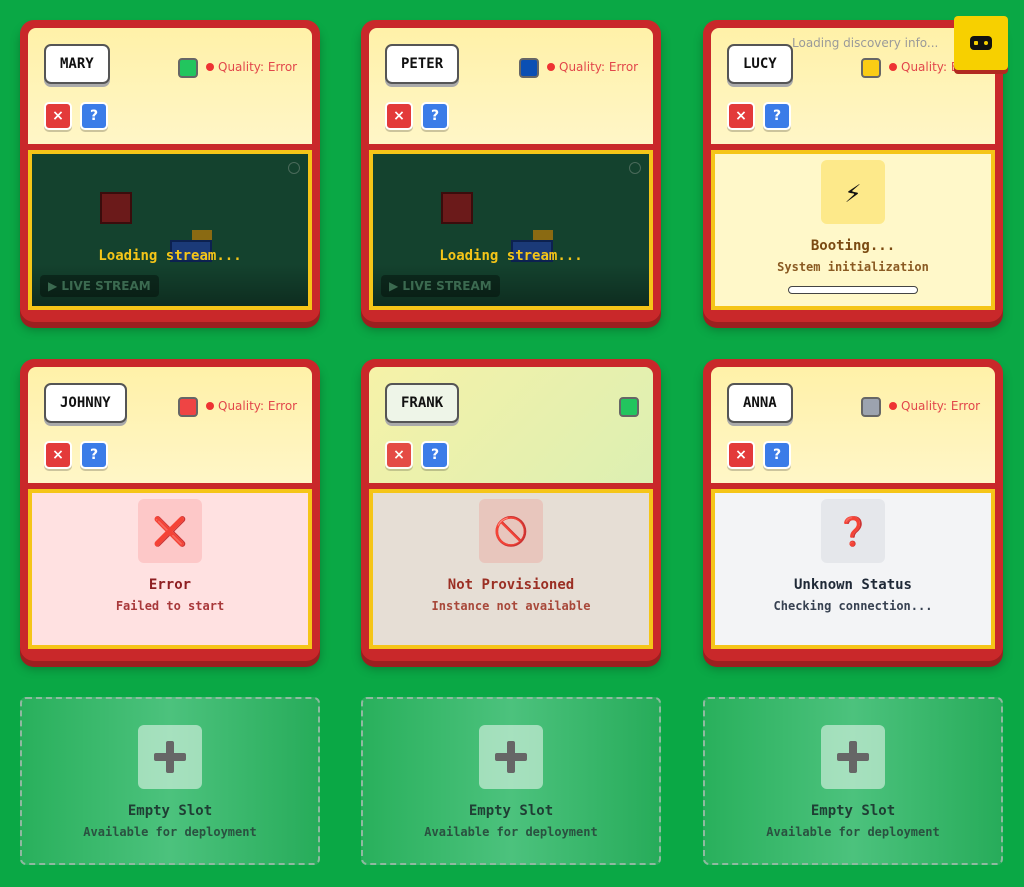  What do you see at coordinates (853, 425) in the screenshot?
I see `card-header: ANNA Quality: Error × ?` at bounding box center [853, 425].